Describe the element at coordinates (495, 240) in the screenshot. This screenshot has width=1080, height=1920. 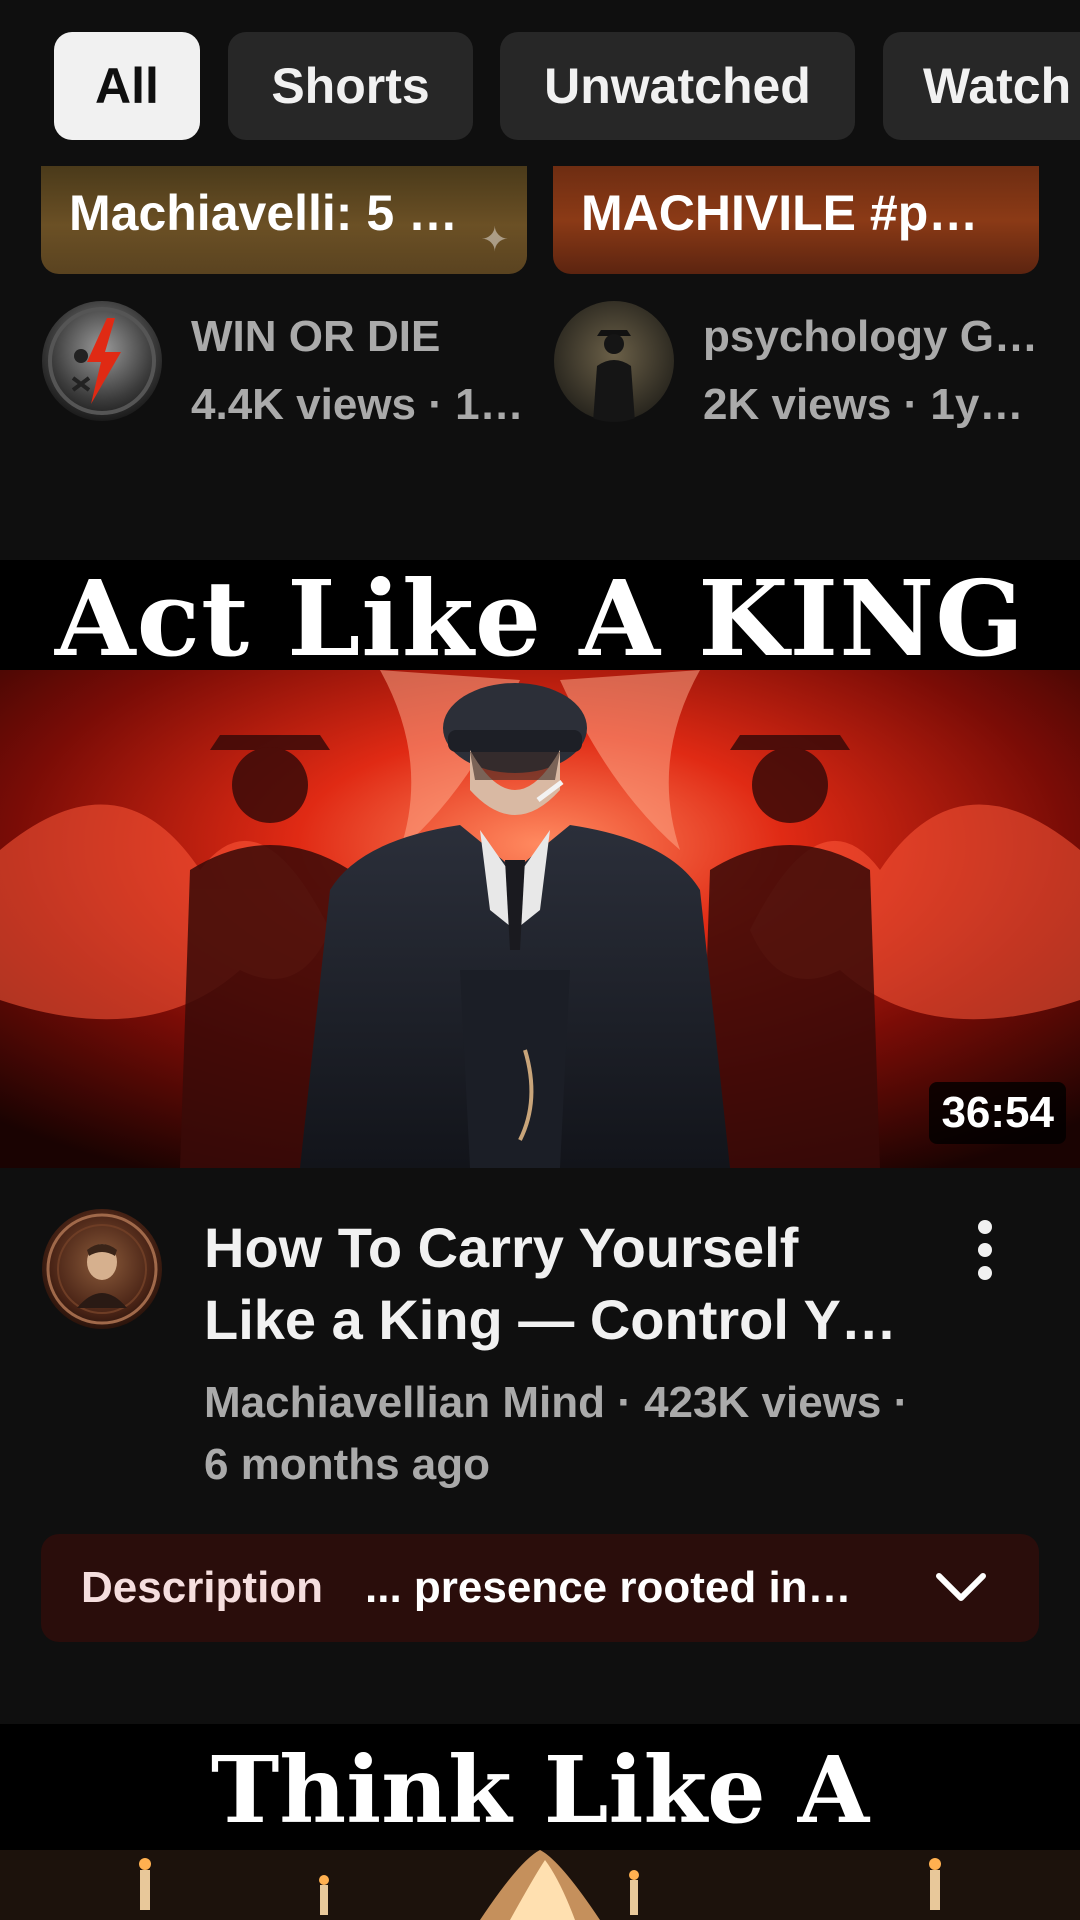
I see `sparkle-icon: ✦` at that location.